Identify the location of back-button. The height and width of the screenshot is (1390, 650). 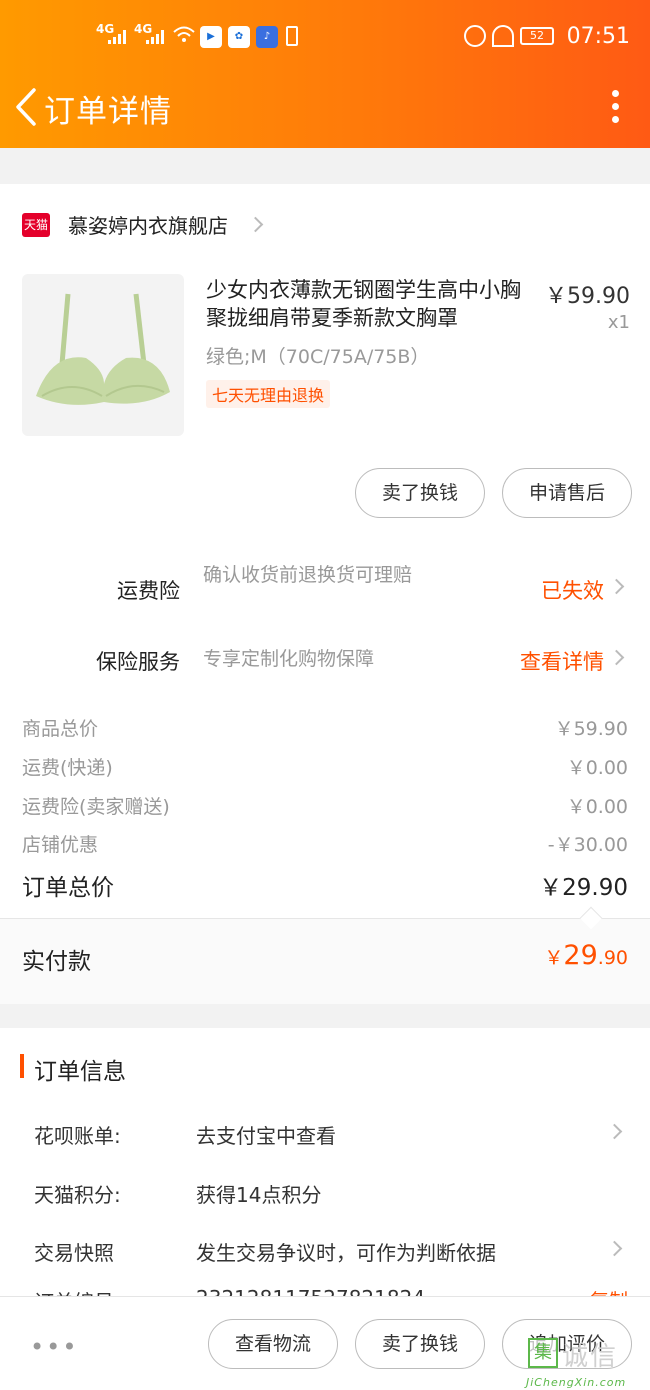
(29, 107).